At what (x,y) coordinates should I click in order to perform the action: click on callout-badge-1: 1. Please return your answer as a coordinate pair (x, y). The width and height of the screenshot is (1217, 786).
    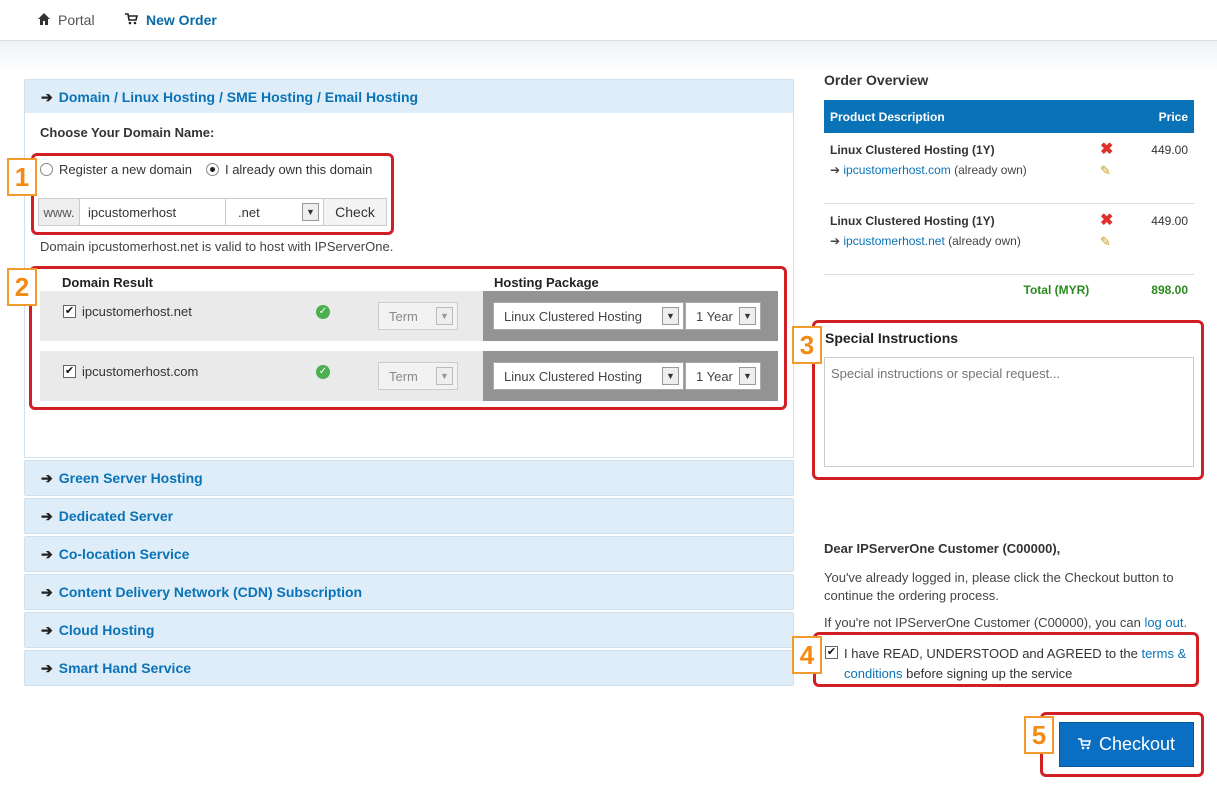
    Looking at the image, I should click on (22, 177).